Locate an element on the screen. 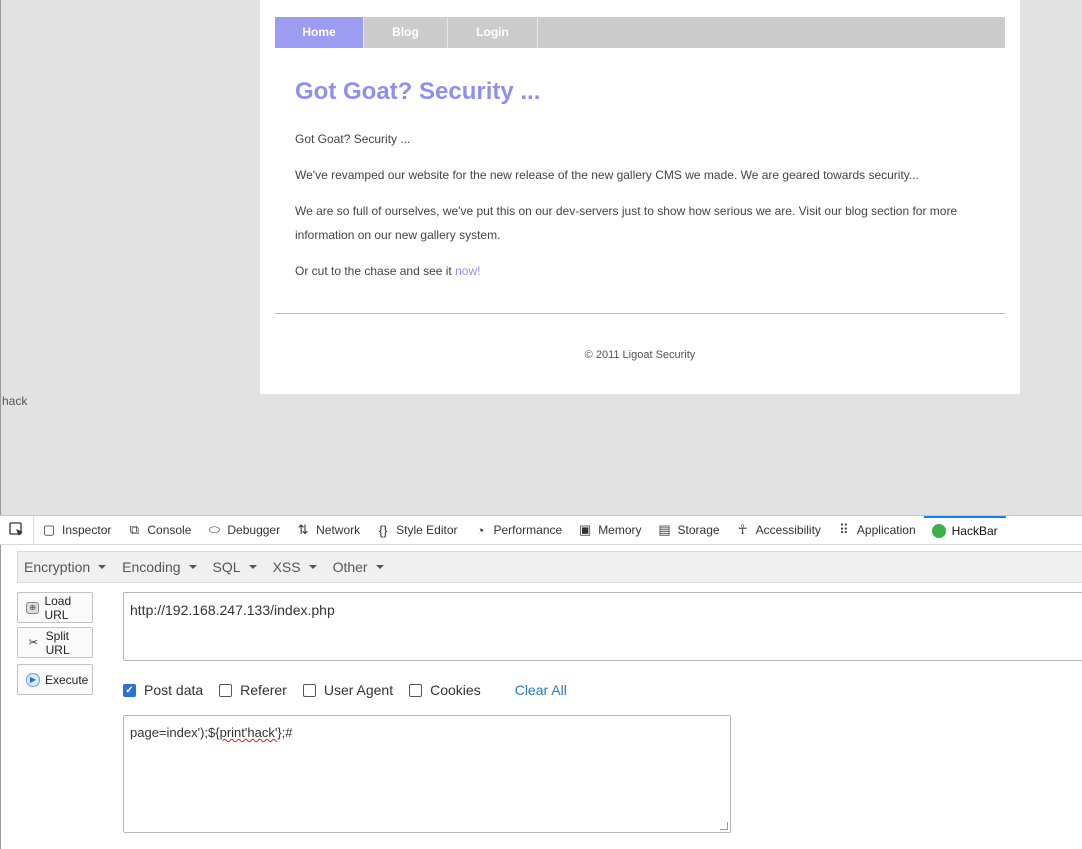 The image size is (1082, 849). tab-label: Performance is located at coordinates (528, 530).